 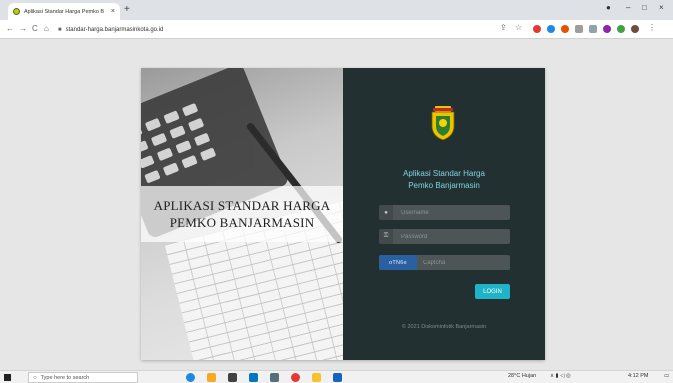 I want to click on app-title: Aplikasi Standar Harga Pemko Banjarmasin, so click(x=444, y=180).